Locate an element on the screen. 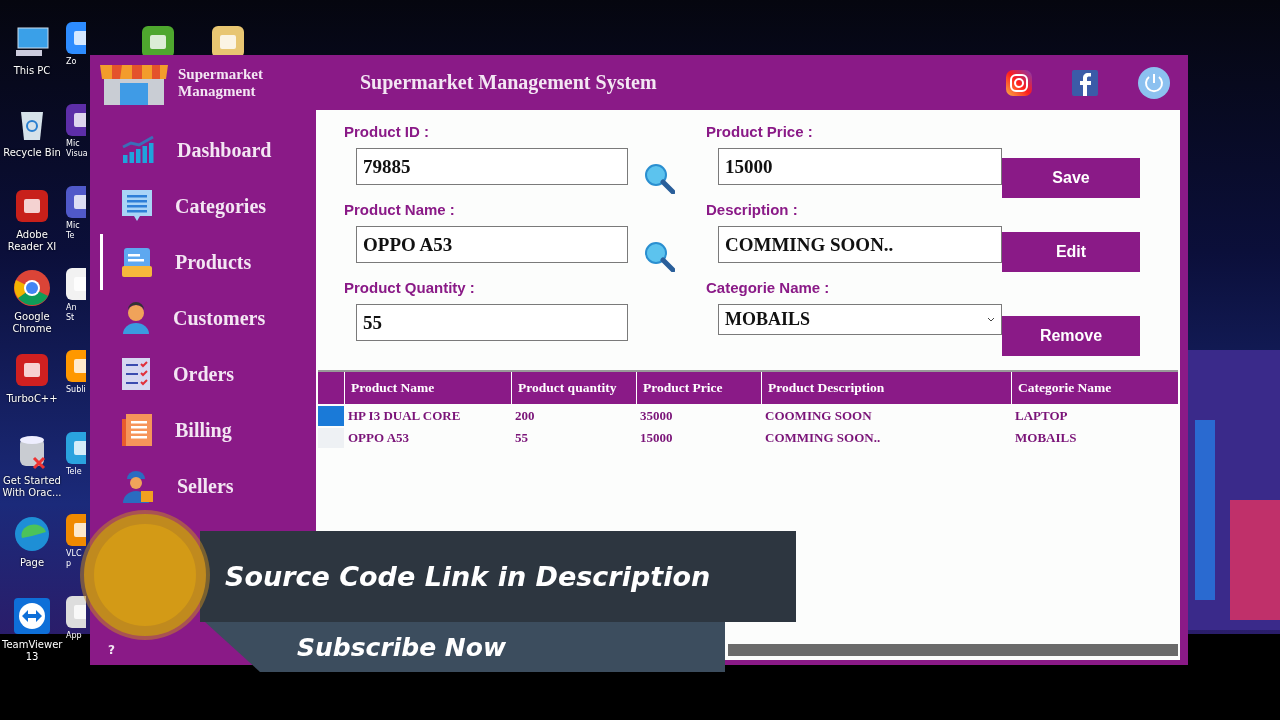 This screenshot has height=720, width=1280. column-header: Product Price is located at coordinates (698, 388).